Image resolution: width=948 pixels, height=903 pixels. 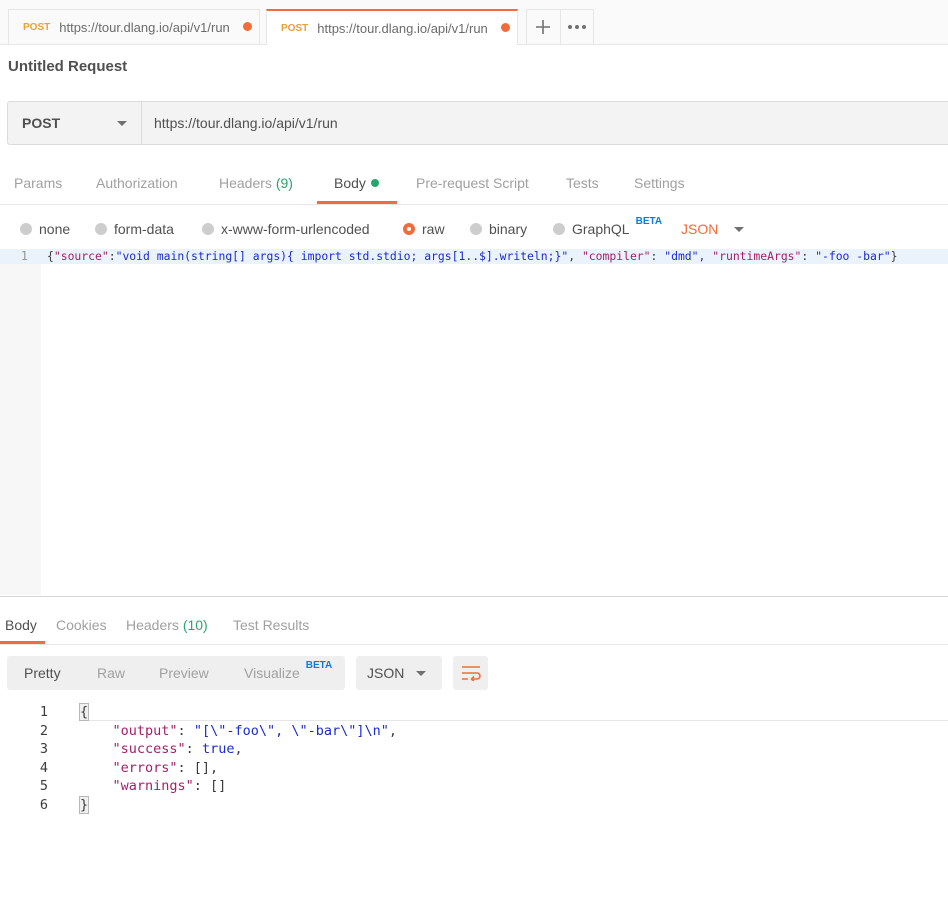 I want to click on radio-form-data: form-data, so click(x=134, y=229).